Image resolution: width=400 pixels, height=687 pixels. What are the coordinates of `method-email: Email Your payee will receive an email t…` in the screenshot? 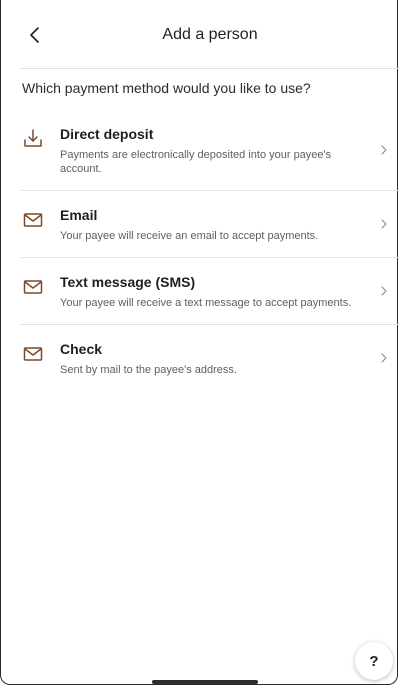 It's located at (210, 224).